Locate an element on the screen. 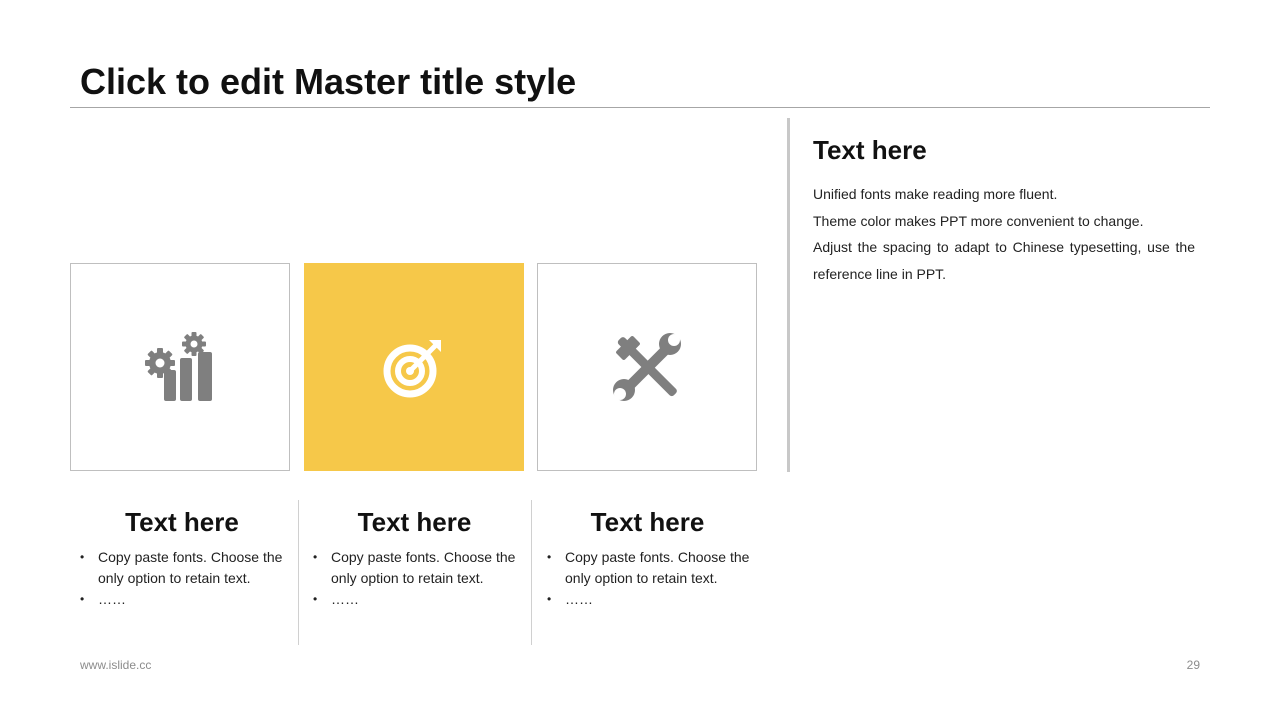 Image resolution: width=1280 pixels, height=720 pixels. gears-bar-chart-icon is located at coordinates (178, 366).